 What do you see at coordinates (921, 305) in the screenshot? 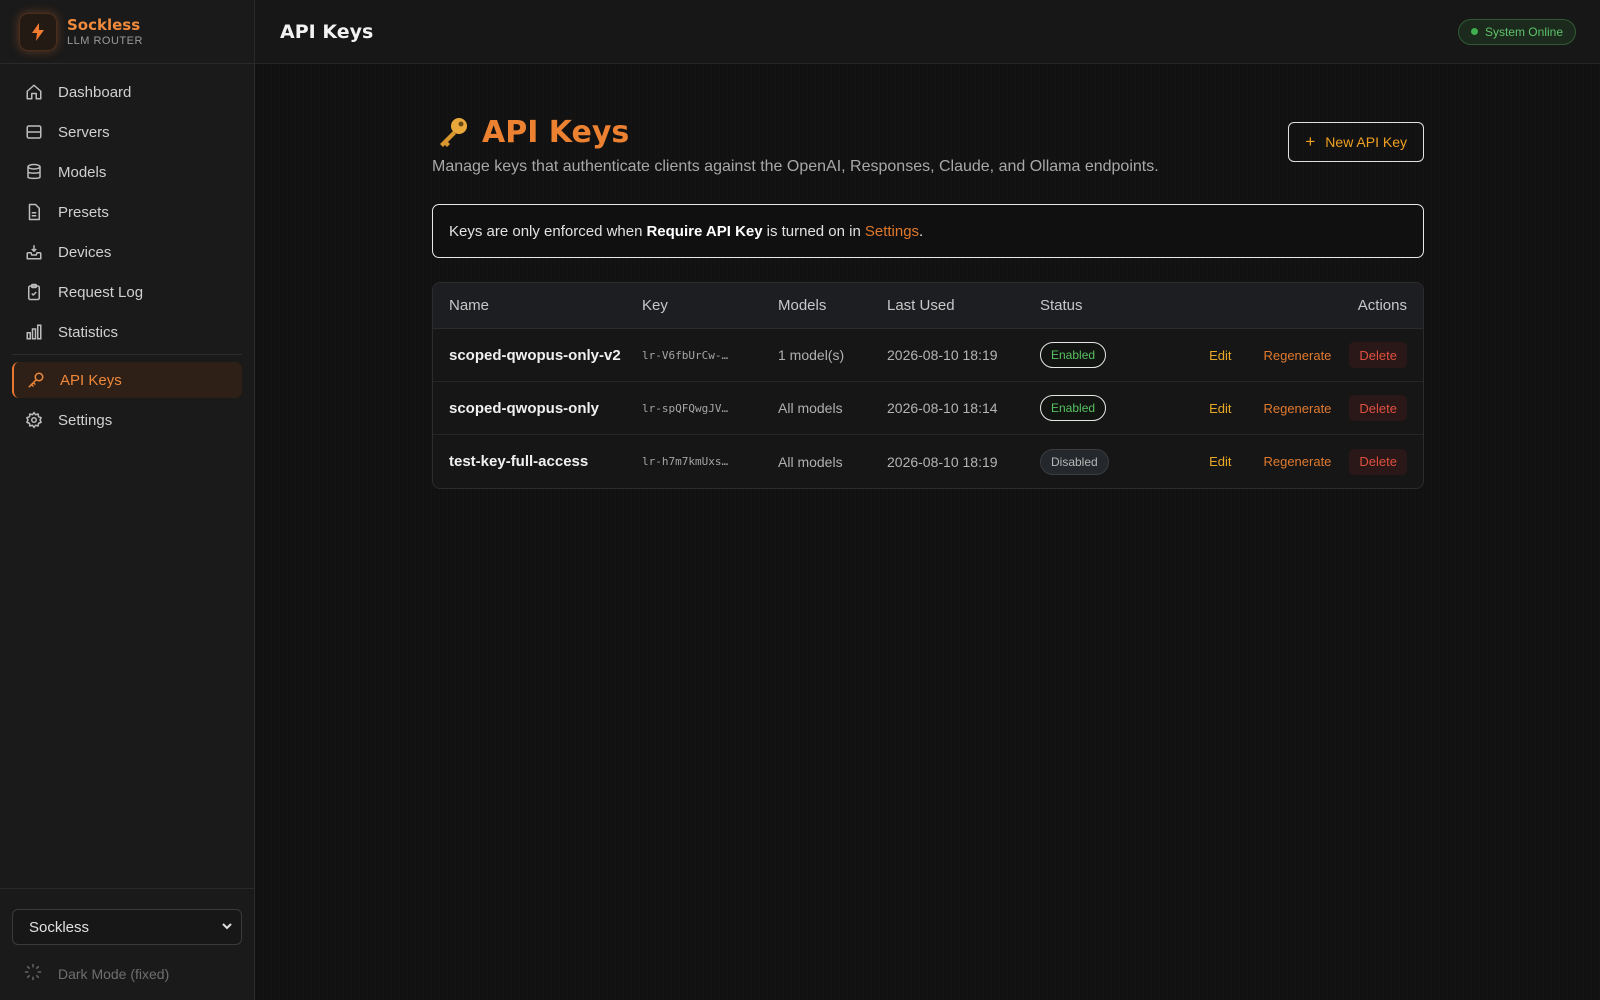
I see `column-header-last-used: Last Used` at bounding box center [921, 305].